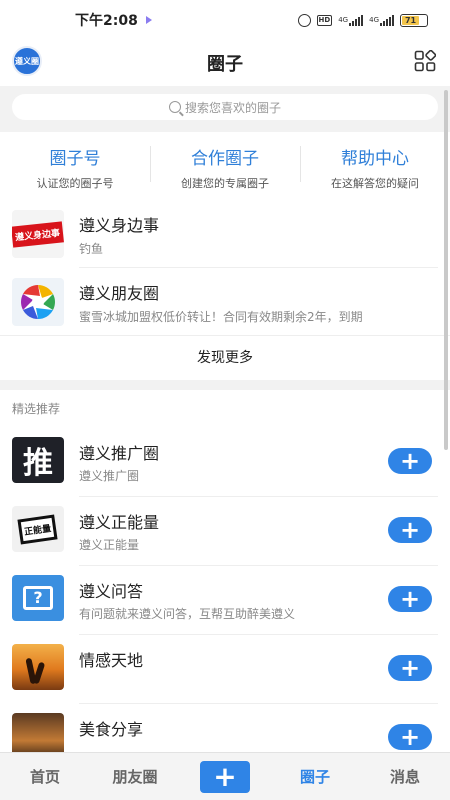 Image resolution: width=450 pixels, height=800 pixels. I want to click on app-header: 遵义圈 圈子, so click(225, 63).